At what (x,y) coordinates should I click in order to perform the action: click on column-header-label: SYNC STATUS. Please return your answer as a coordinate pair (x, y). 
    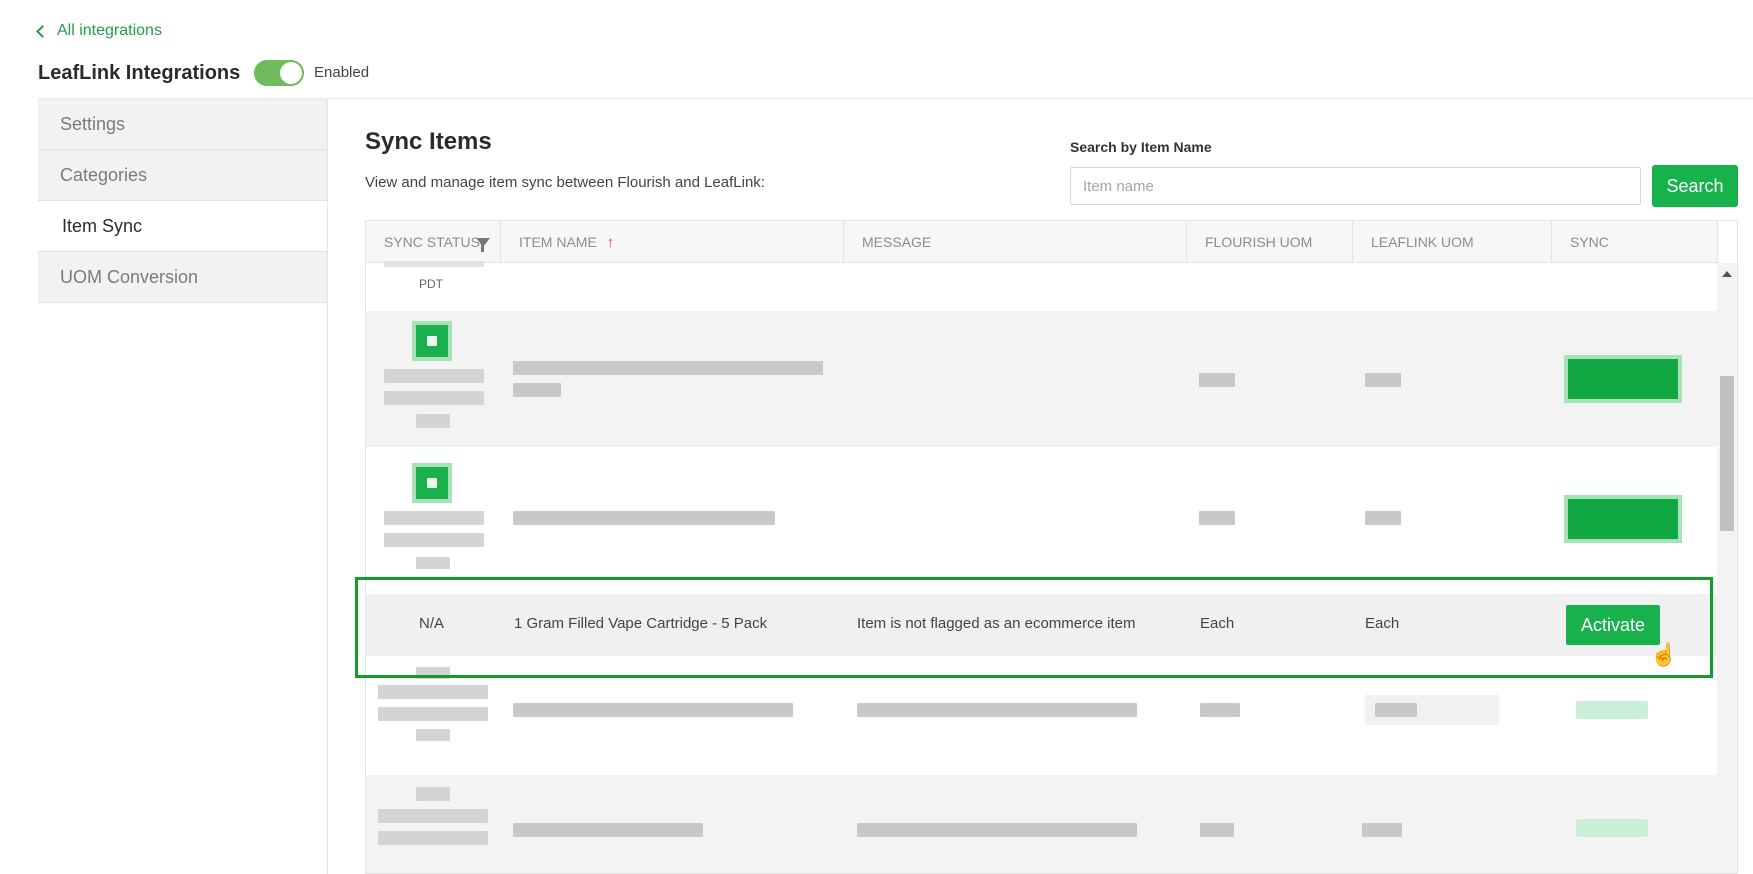
    Looking at the image, I should click on (432, 242).